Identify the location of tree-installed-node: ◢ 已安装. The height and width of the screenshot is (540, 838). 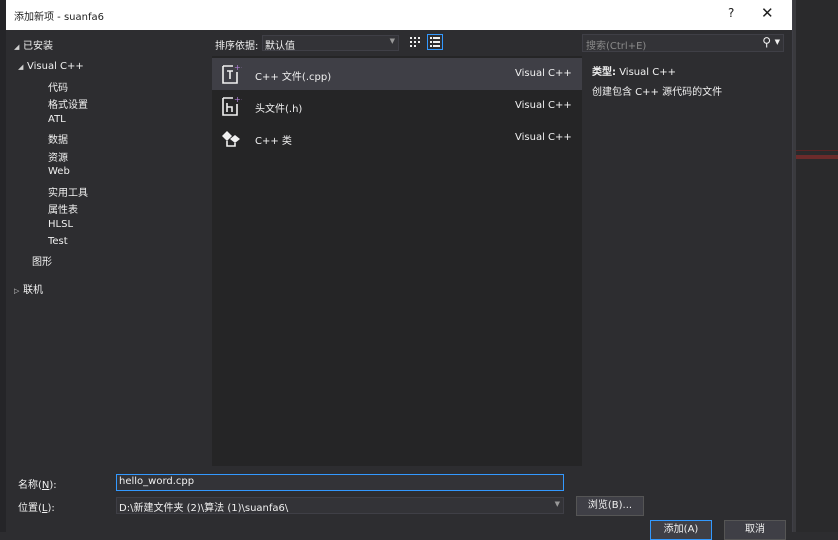
(33, 44).